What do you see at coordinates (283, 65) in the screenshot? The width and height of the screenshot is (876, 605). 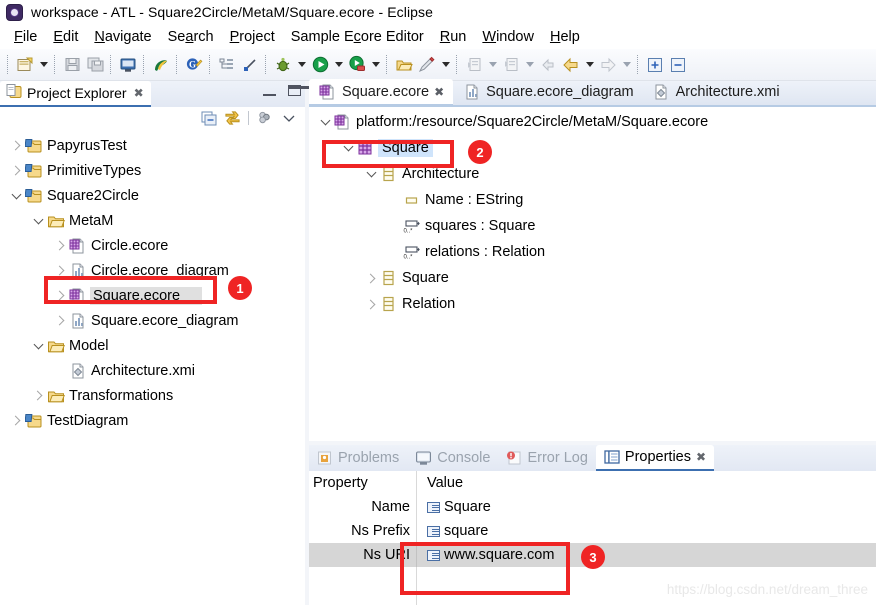 I see `debug-icon` at bounding box center [283, 65].